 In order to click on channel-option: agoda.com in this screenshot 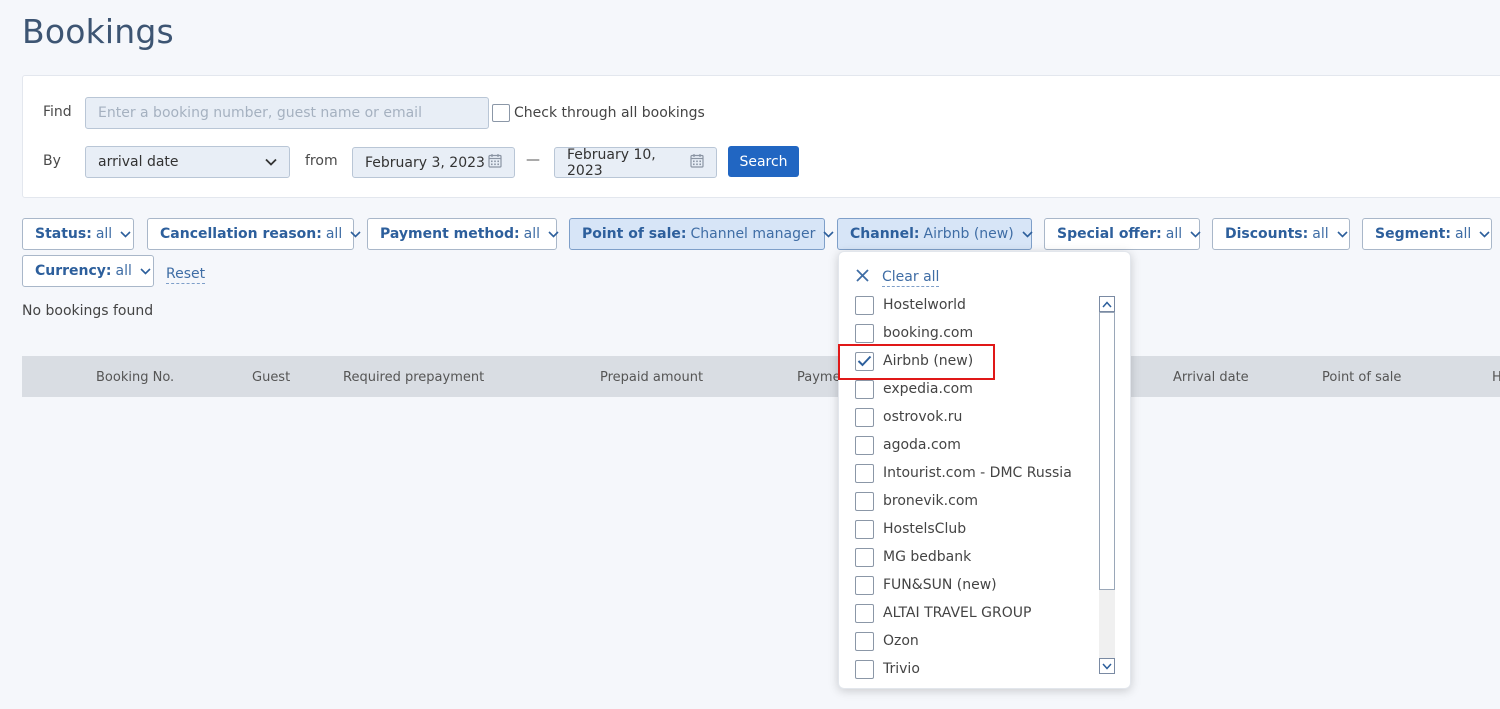, I will do `click(908, 445)`.